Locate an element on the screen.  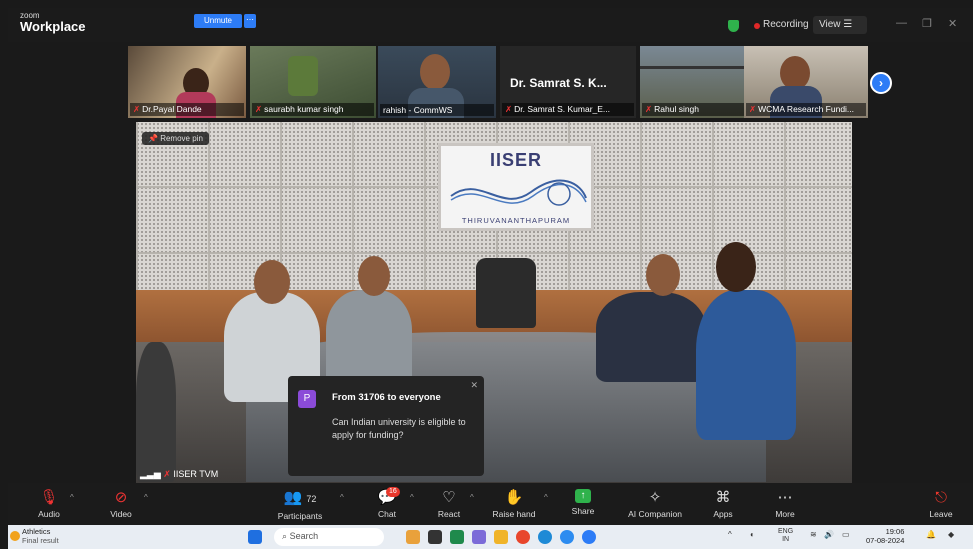
chat-badge: 16 is located at coordinates (393, 492).